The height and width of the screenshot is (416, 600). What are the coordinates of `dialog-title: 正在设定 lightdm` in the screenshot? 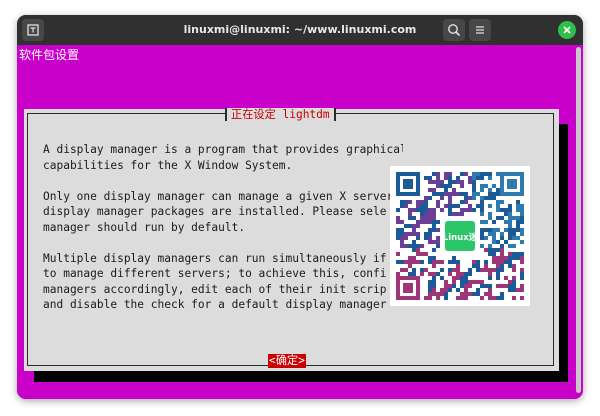 It's located at (280, 114).